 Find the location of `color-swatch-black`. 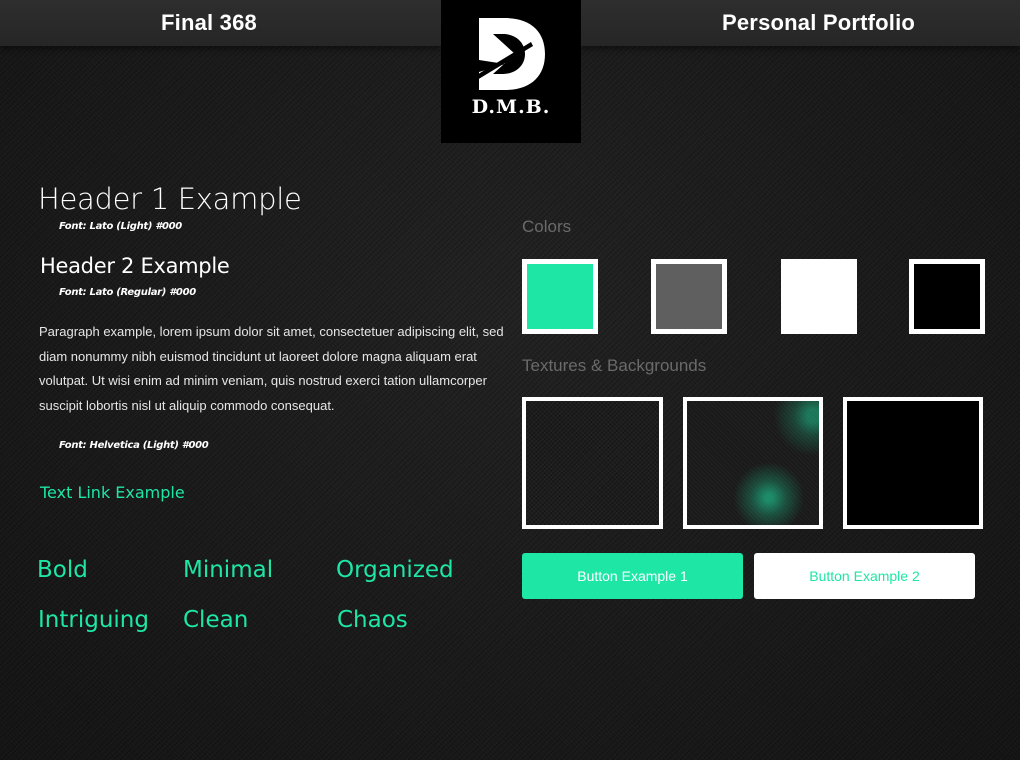

color-swatch-black is located at coordinates (947, 296).